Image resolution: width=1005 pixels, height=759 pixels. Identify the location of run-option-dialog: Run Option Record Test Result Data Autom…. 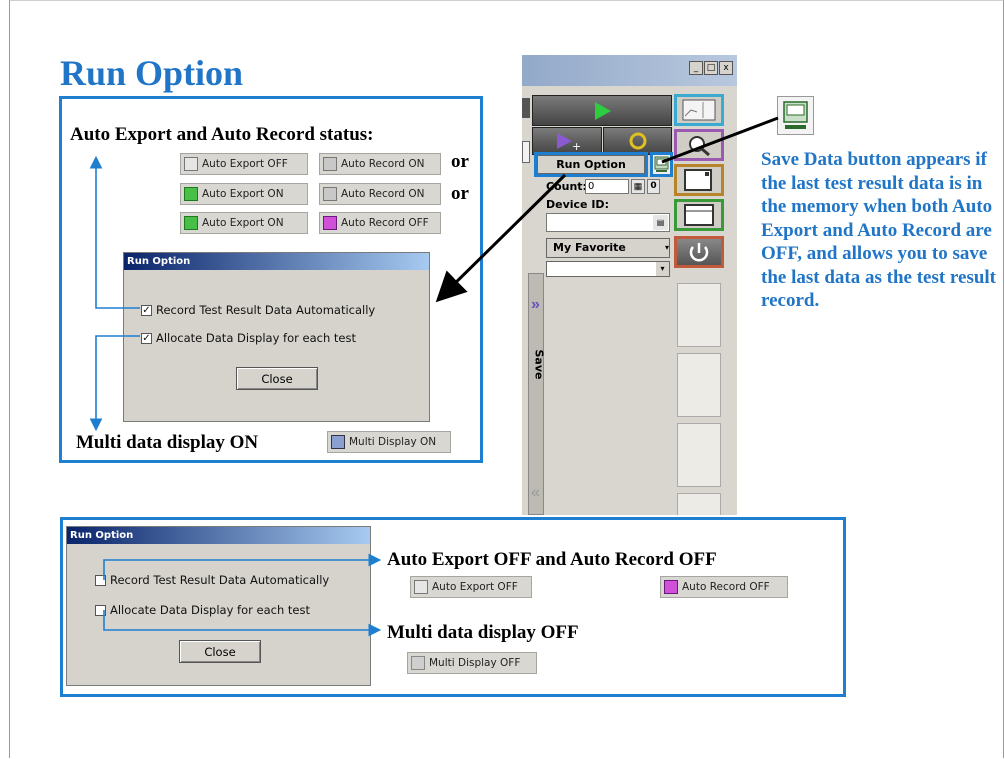
(218, 606).